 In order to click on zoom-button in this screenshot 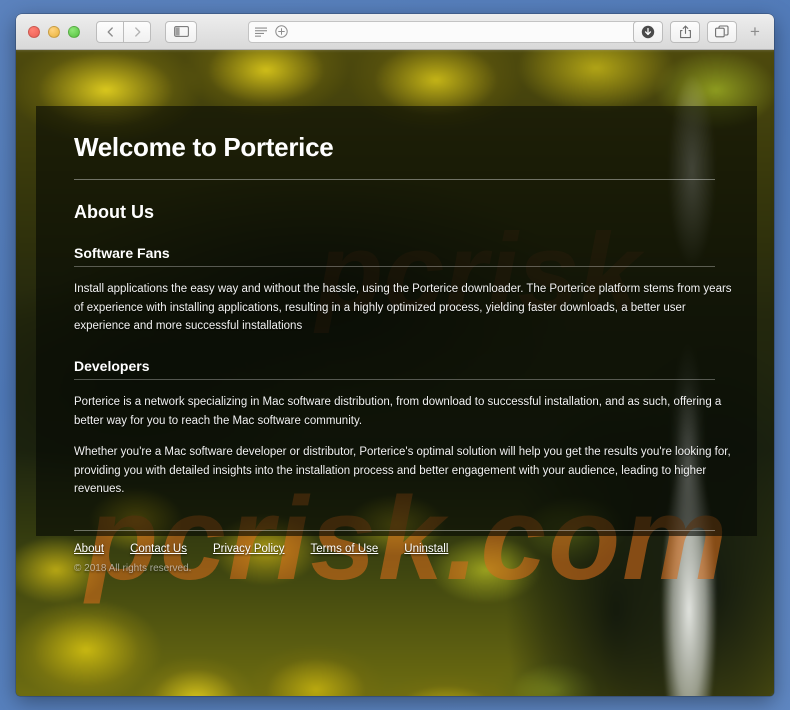, I will do `click(74, 31)`.